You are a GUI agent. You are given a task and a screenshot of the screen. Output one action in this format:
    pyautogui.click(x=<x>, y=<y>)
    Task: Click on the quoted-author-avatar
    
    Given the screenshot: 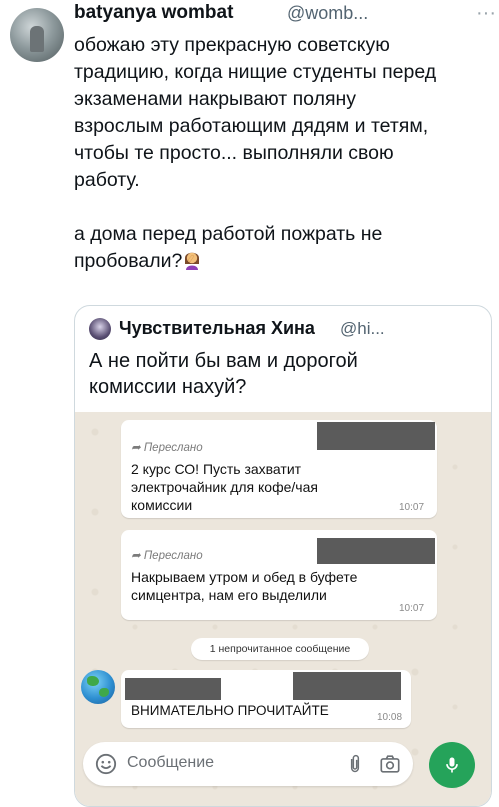 What is the action you would take?
    pyautogui.click(x=100, y=329)
    